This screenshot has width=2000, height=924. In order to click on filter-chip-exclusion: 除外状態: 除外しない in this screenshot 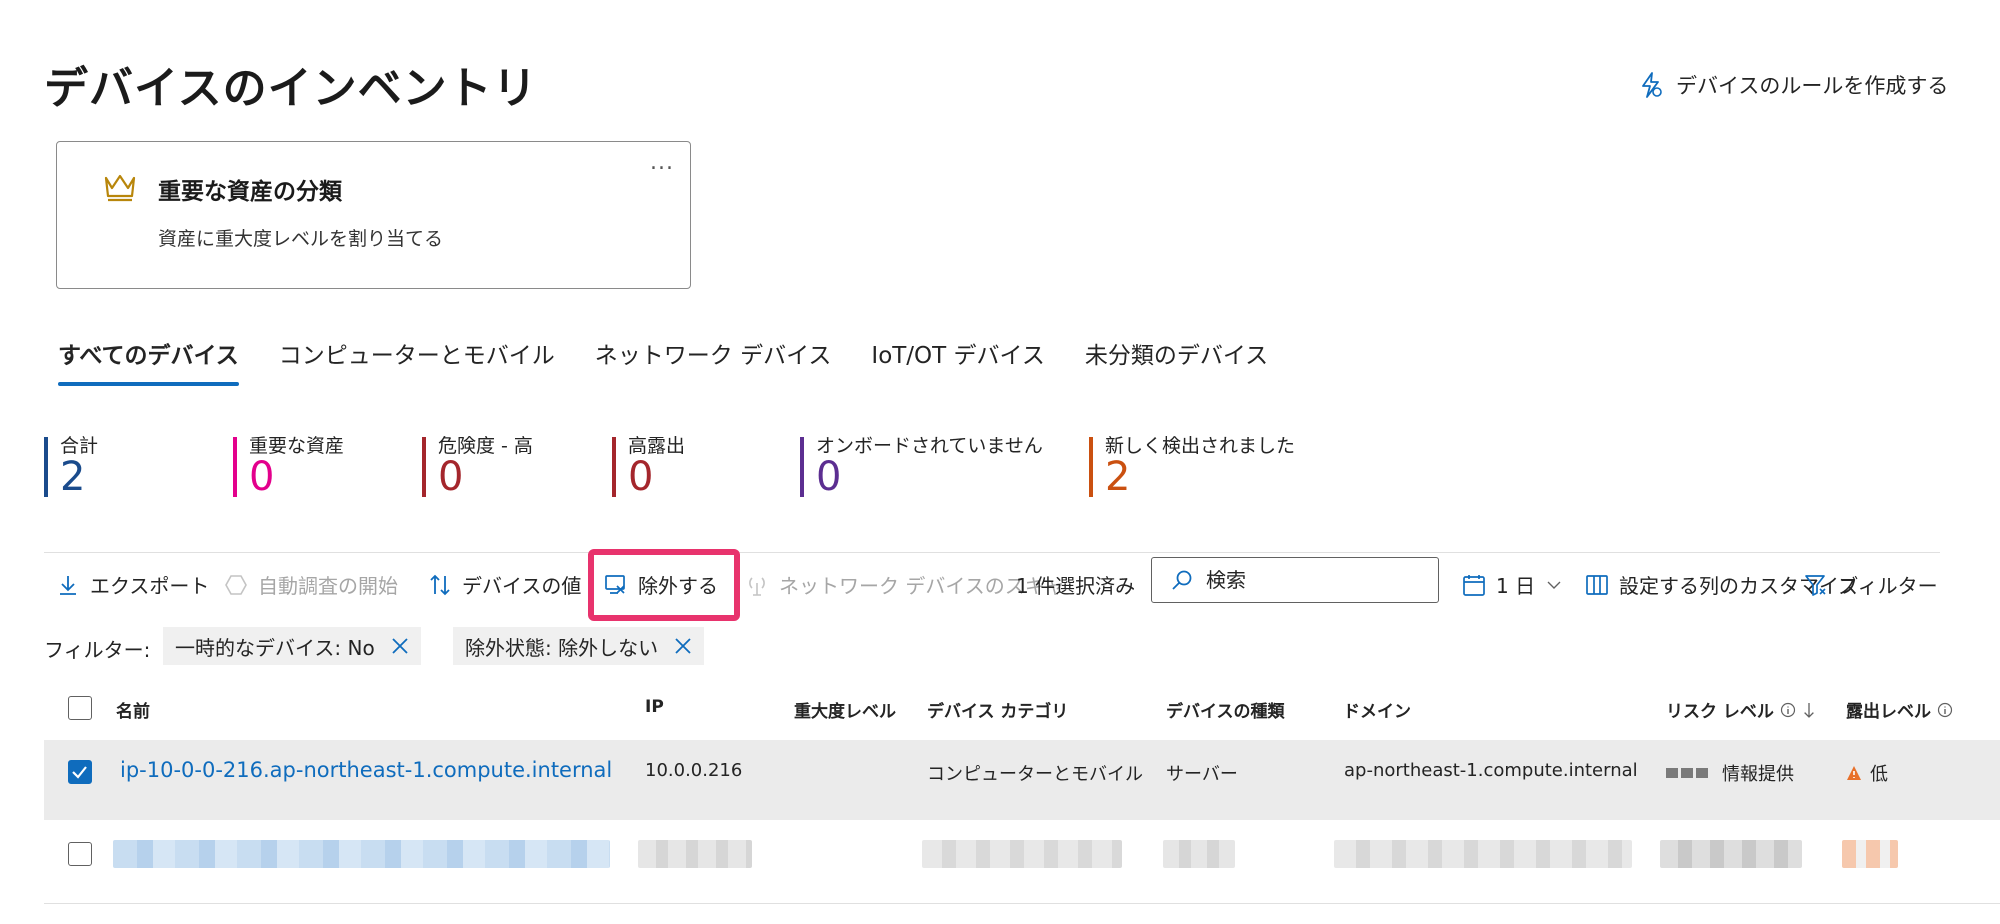, I will do `click(579, 646)`.